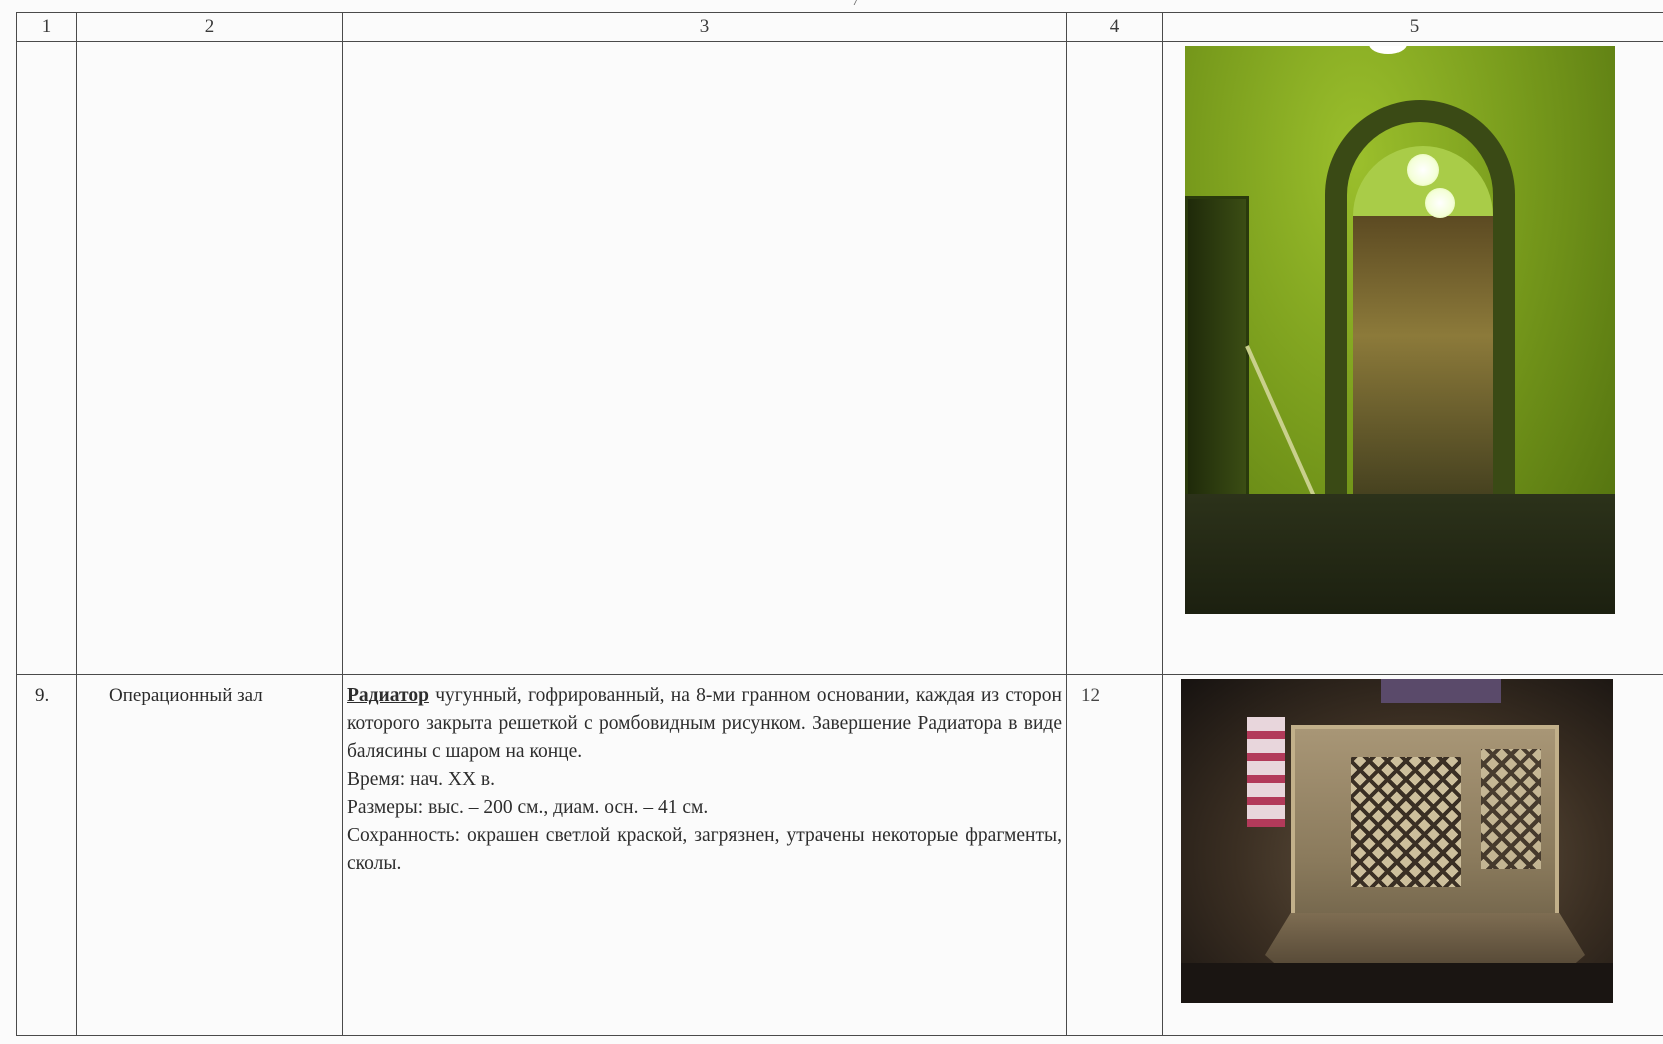 The width and height of the screenshot is (1663, 1044). I want to click on column-header-3: 3, so click(704, 27).